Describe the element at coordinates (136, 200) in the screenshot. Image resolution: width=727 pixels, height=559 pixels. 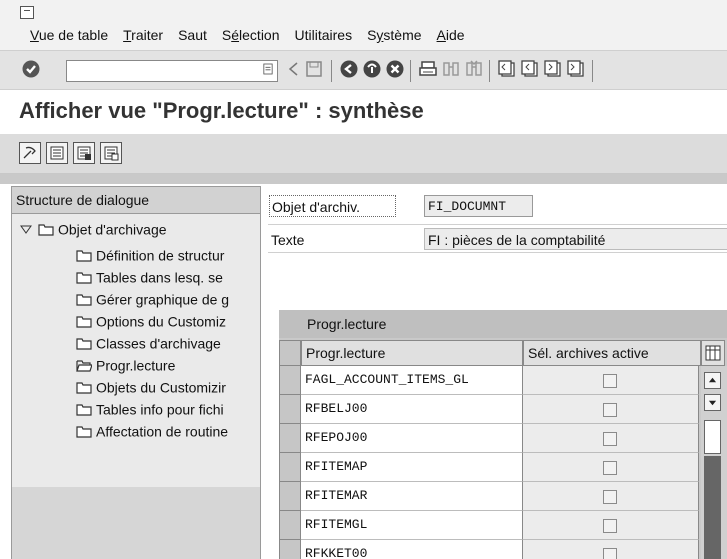
I see `tree-header: Structure de dialogue` at that location.